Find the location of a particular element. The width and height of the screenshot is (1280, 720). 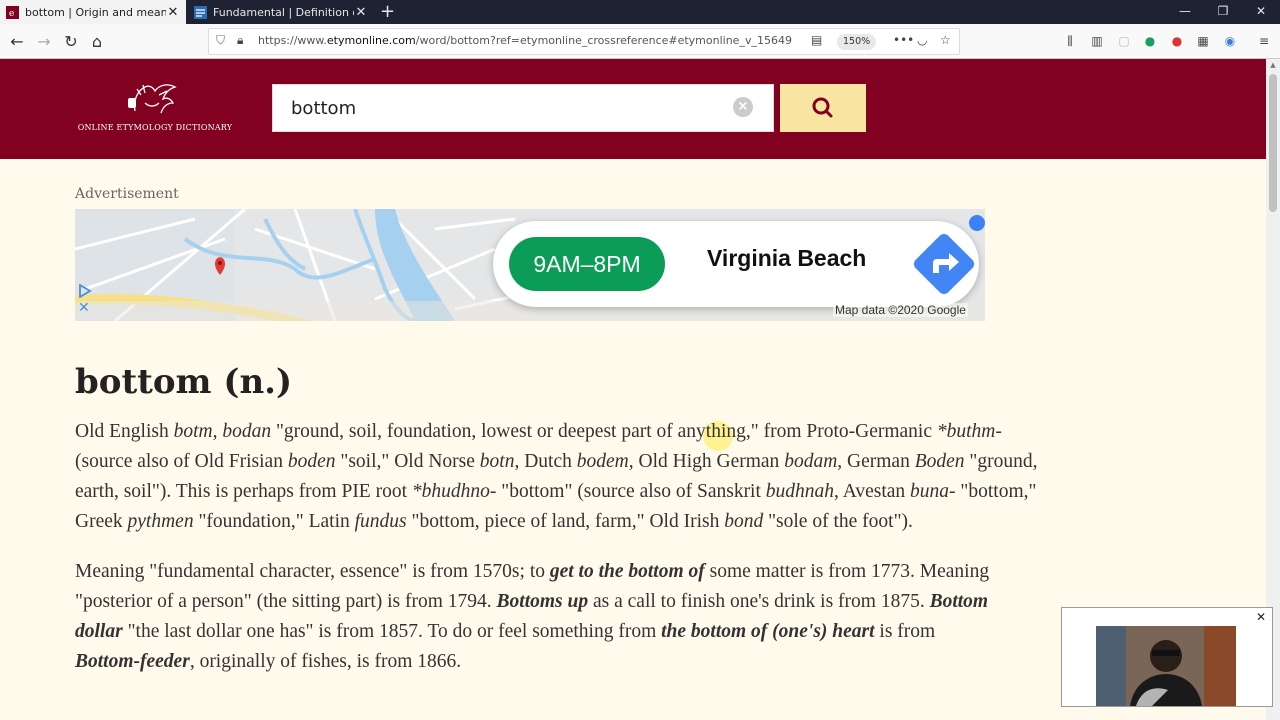

paragraph-text: "bottom," is located at coordinates (996, 491).